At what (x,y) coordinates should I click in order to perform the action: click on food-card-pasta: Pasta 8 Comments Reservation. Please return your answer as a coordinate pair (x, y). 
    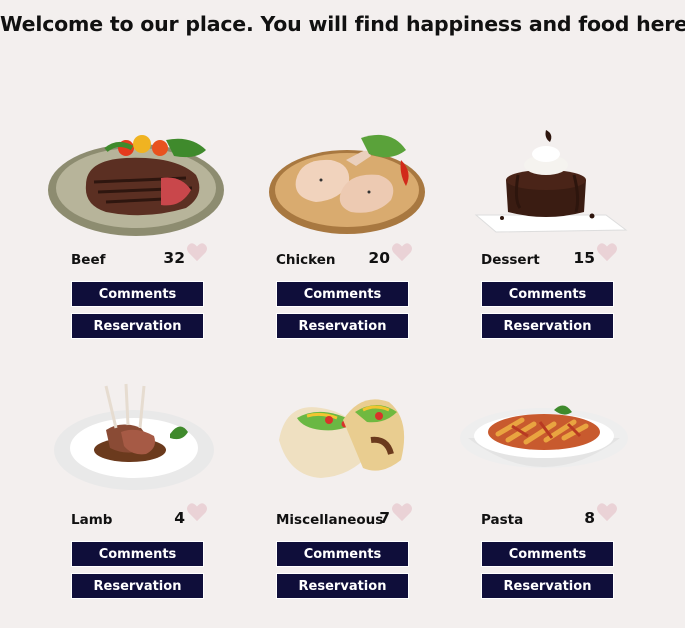
    Looking at the image, I should click on (572, 500).